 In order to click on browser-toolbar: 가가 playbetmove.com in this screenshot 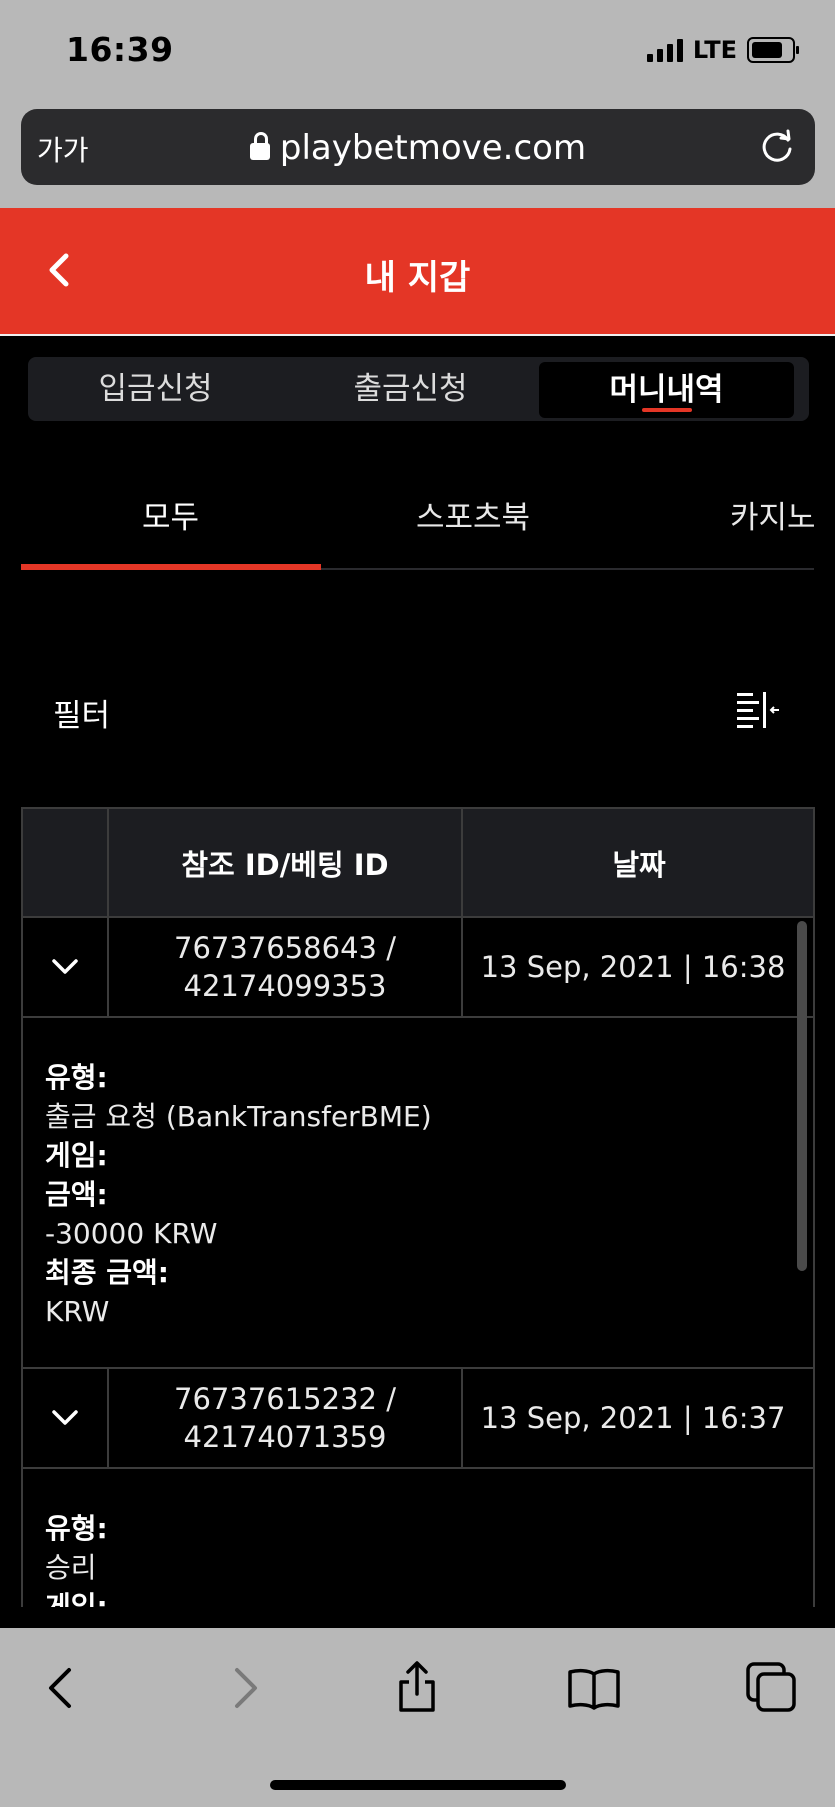, I will do `click(417, 156)`.